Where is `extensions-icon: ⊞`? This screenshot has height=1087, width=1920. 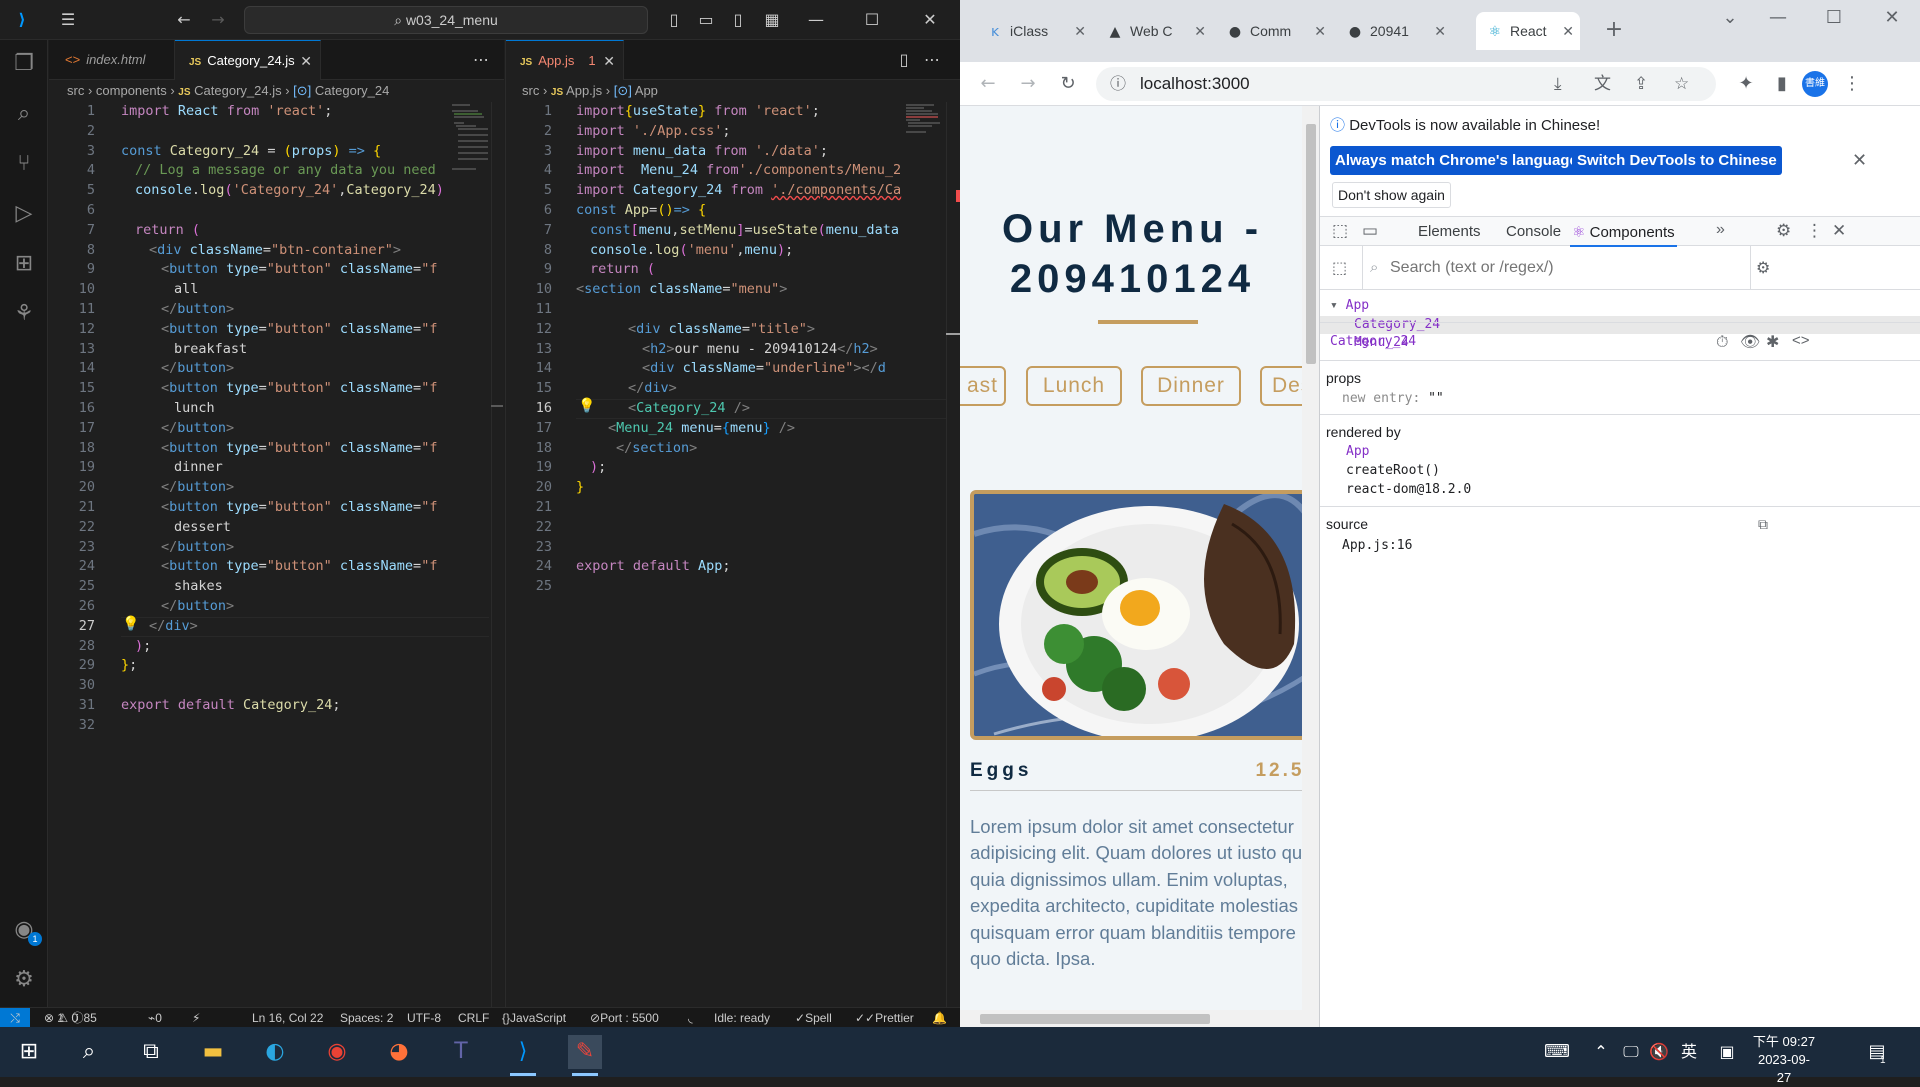
extensions-icon: ⊞ is located at coordinates (24, 264).